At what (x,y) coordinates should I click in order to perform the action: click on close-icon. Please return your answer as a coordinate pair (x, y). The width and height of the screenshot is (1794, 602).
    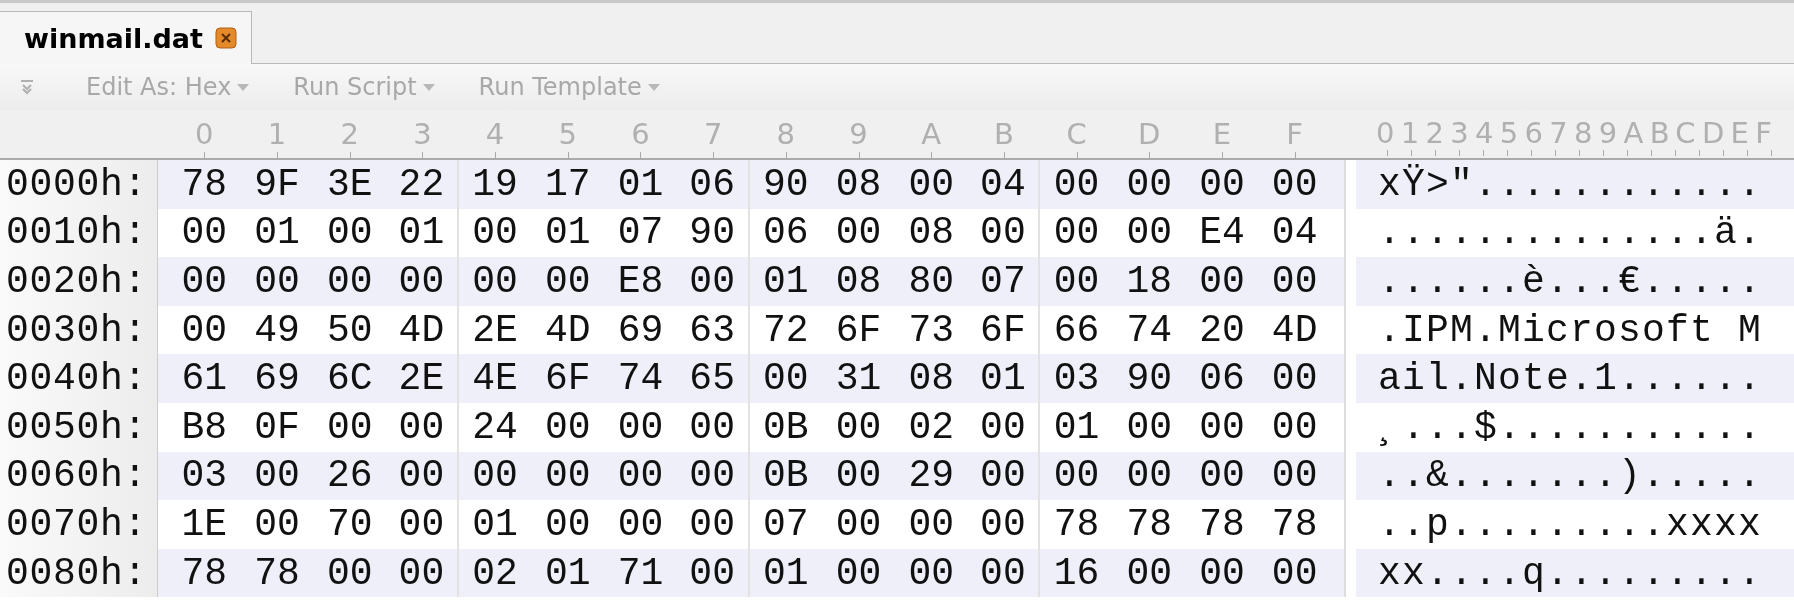
    Looking at the image, I should click on (226, 38).